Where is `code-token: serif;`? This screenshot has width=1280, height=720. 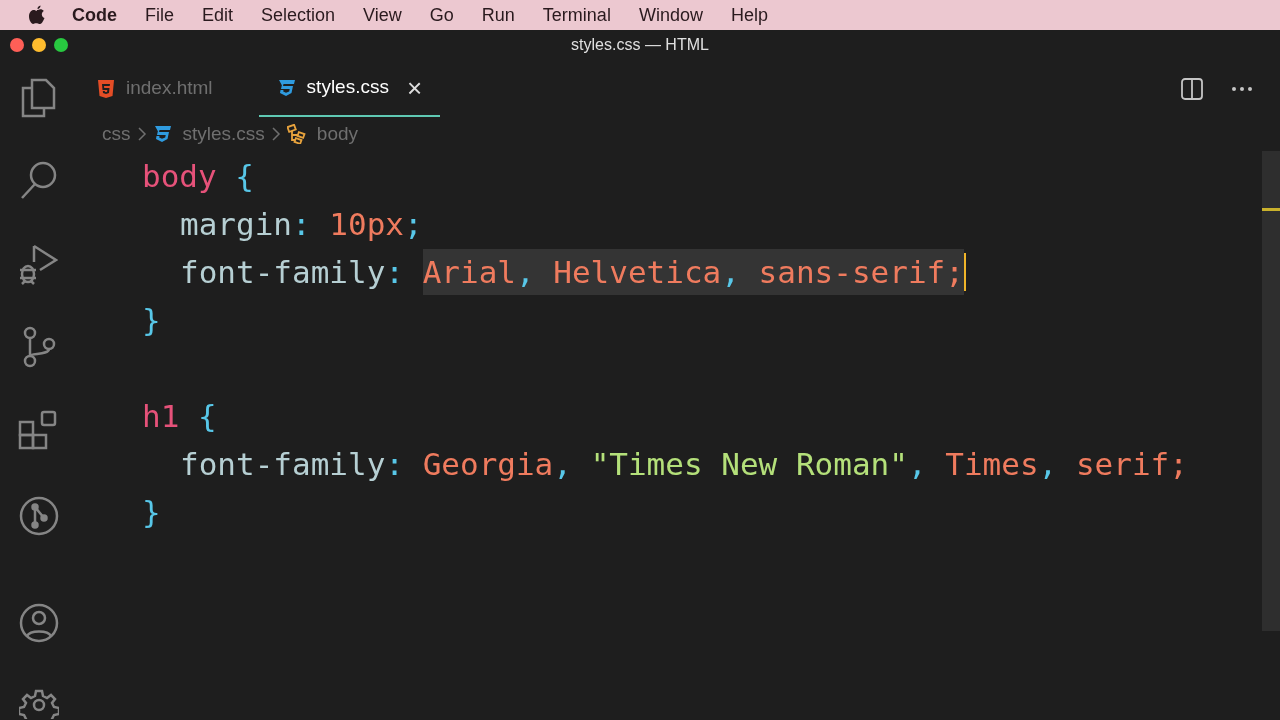 code-token: serif; is located at coordinates (1131, 464).